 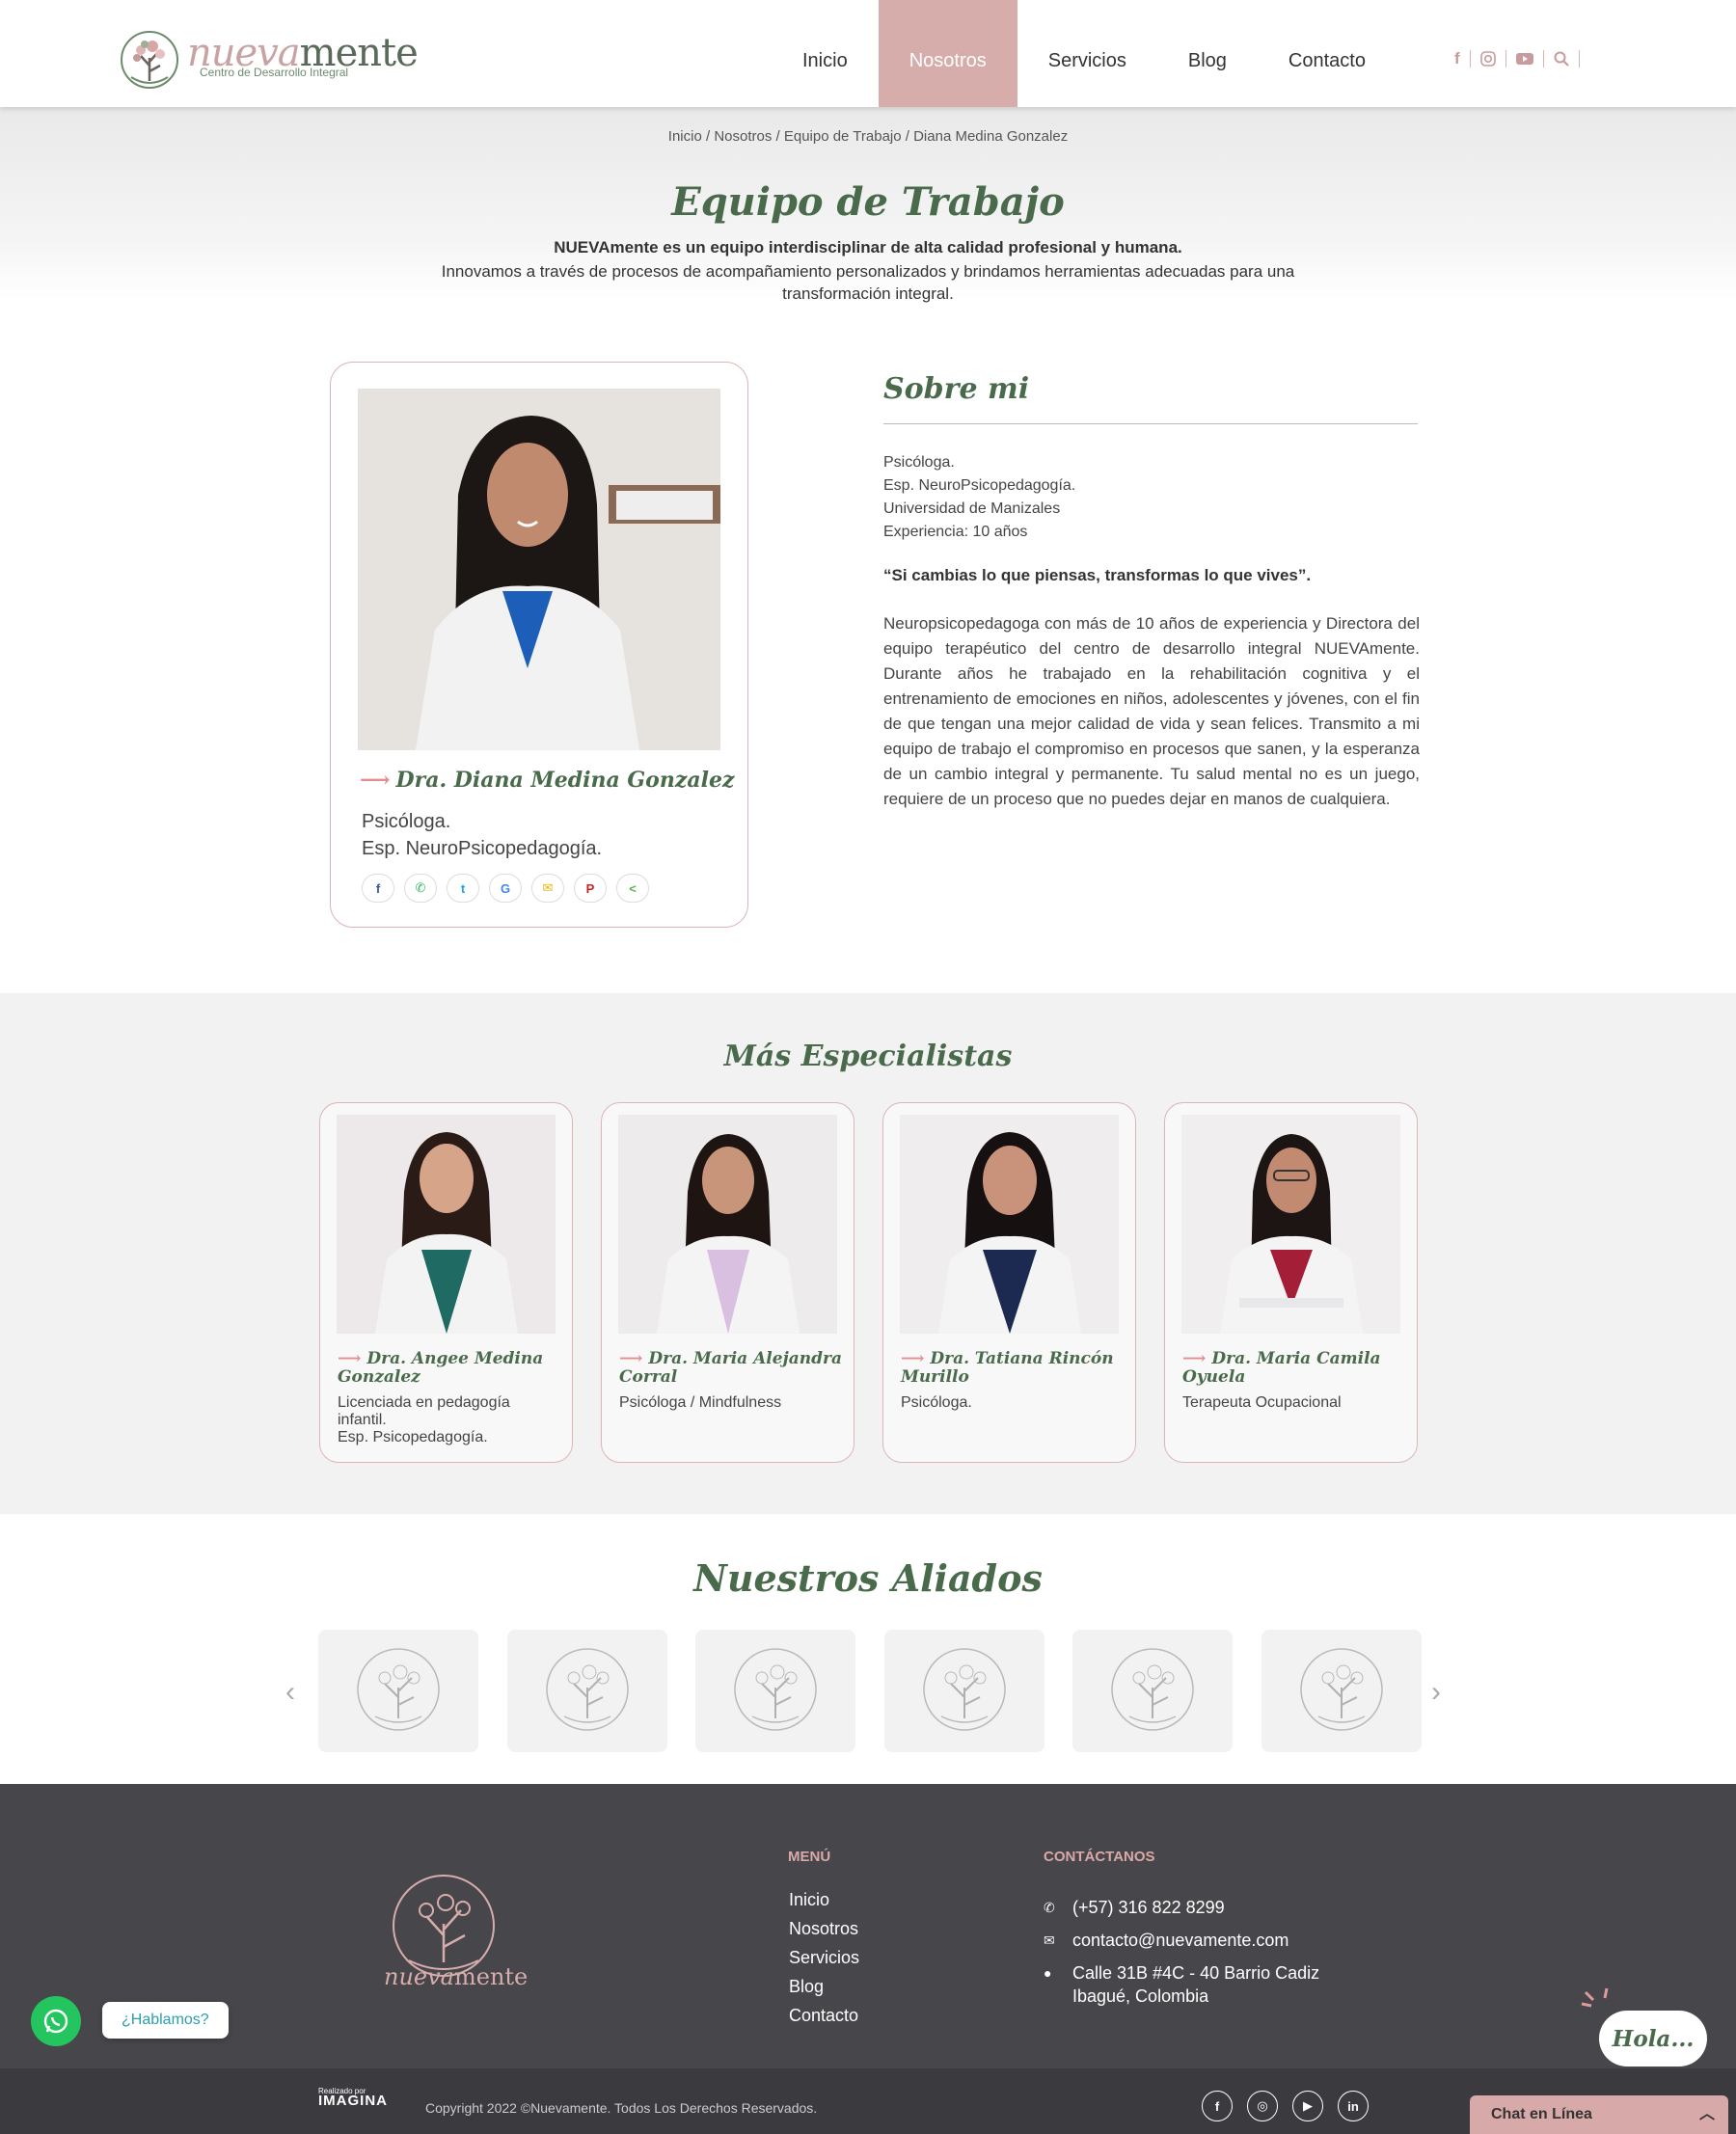 What do you see at coordinates (547, 888) in the screenshot?
I see `email-icon: ✉` at bounding box center [547, 888].